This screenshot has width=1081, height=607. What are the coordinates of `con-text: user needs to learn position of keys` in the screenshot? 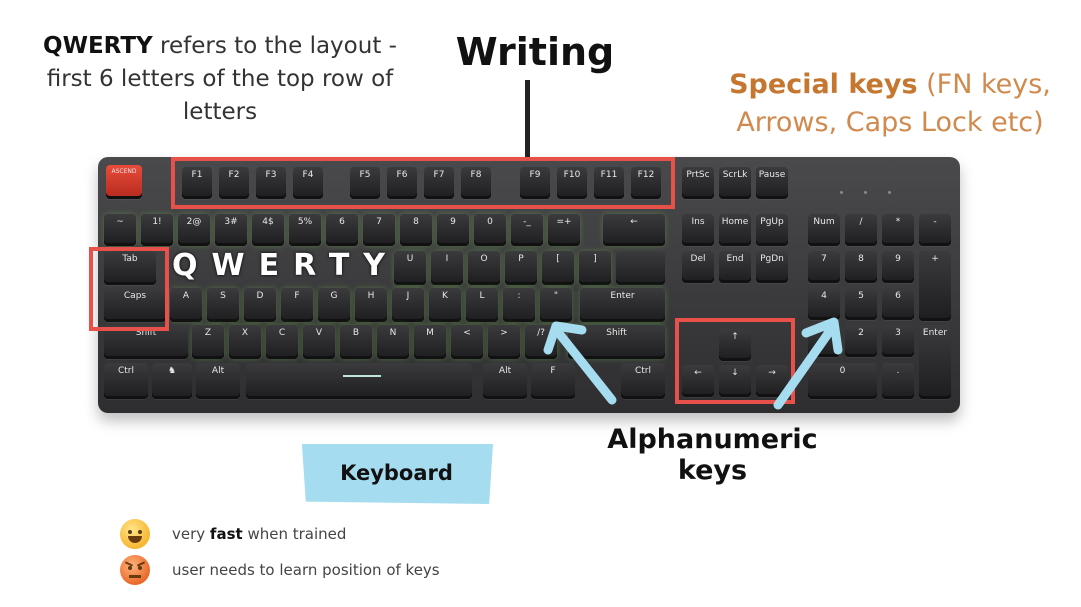 It's located at (306, 570).